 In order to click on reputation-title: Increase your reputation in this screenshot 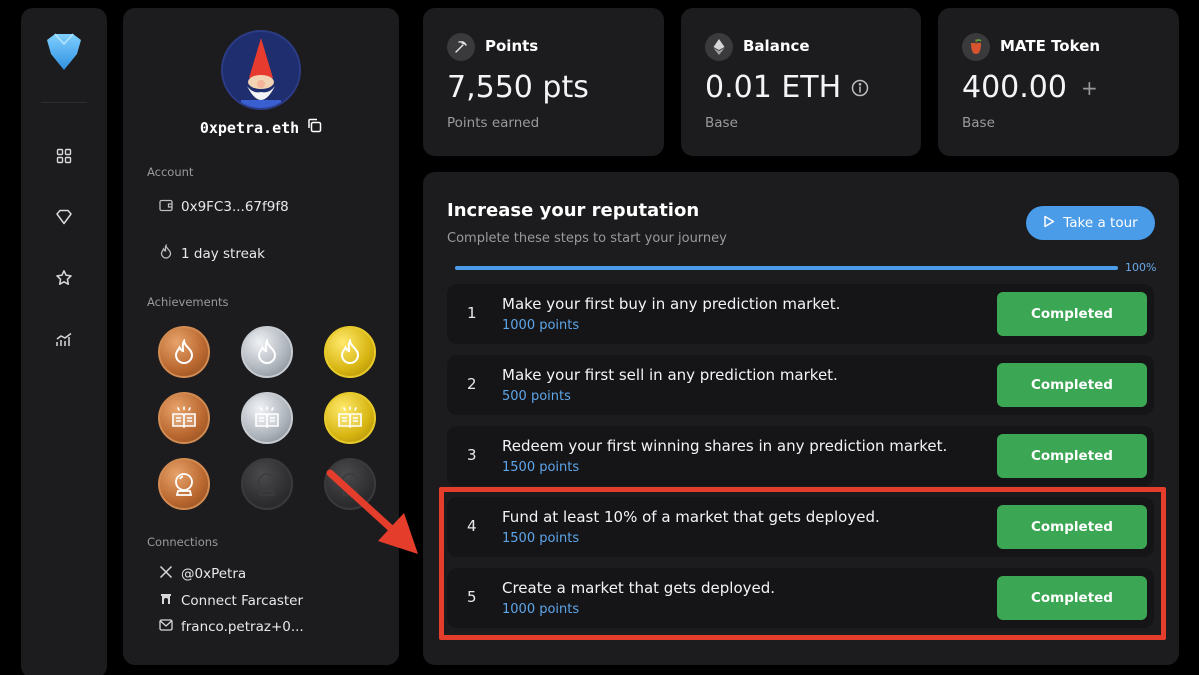, I will do `click(573, 210)`.